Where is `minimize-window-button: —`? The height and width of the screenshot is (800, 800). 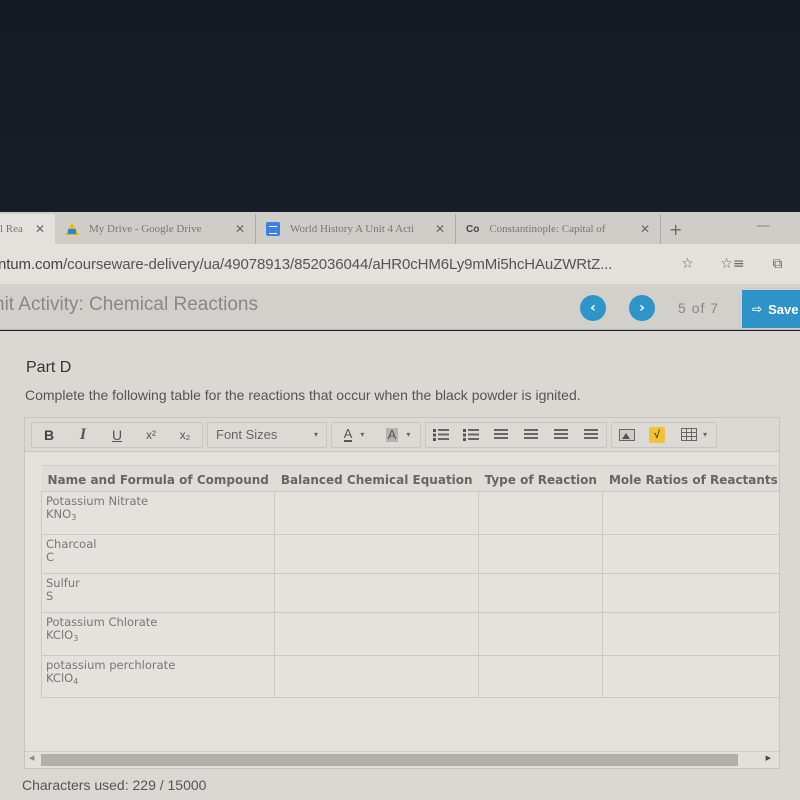
minimize-window-button: — is located at coordinates (763, 226).